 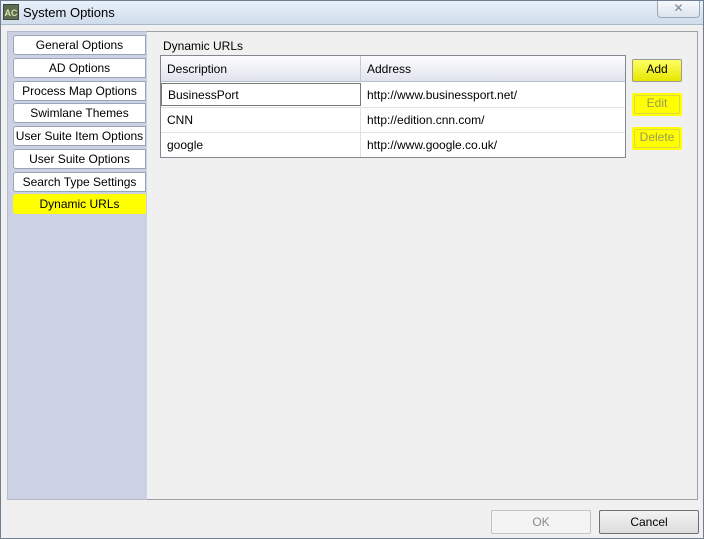 What do you see at coordinates (79, 204) in the screenshot?
I see `sidebar-item-dynamic-urls: Dynamic URLs` at bounding box center [79, 204].